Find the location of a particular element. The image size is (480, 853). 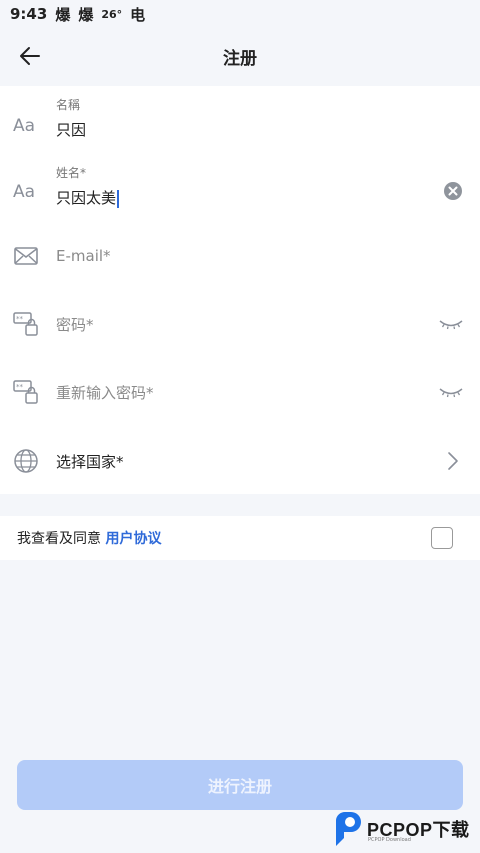

nickname-label: 名稱 is located at coordinates (68, 105).